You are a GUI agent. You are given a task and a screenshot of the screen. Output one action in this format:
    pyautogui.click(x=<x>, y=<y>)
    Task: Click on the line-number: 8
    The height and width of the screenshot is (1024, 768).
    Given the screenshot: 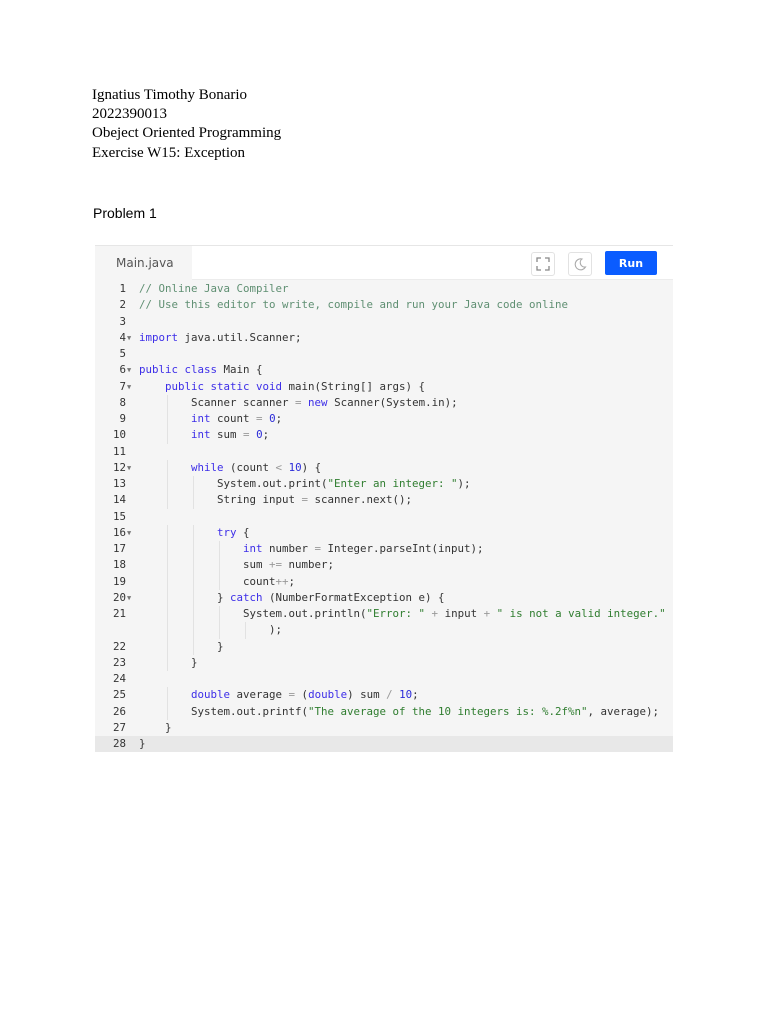 What is the action you would take?
    pyautogui.click(x=122, y=402)
    